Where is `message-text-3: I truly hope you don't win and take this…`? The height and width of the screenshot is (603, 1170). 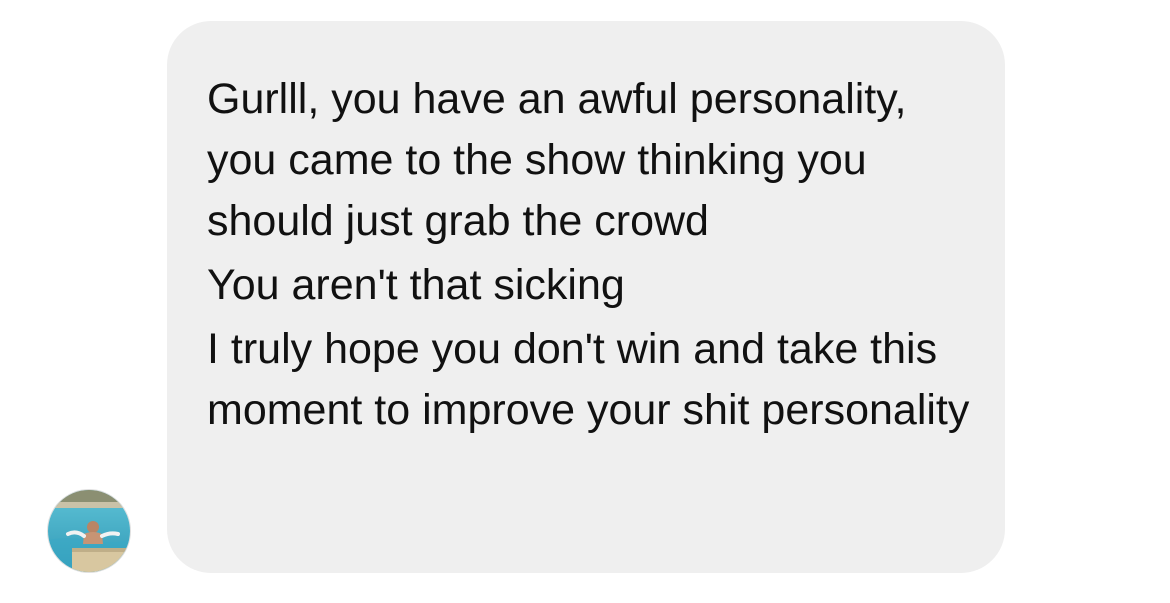 message-text-3: I truly hope you don't win and take this… is located at coordinates (588, 379).